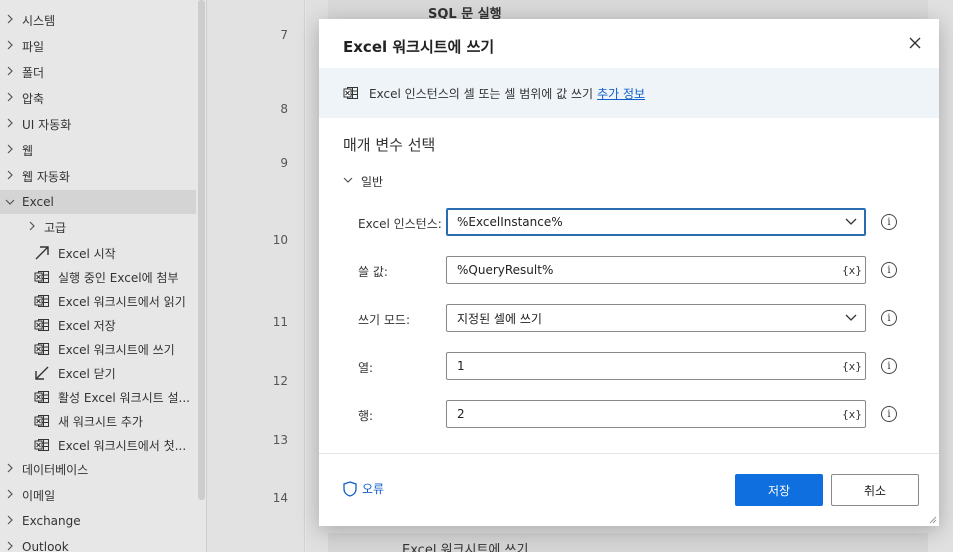 The width and height of the screenshot is (953, 552). Describe the element at coordinates (55, 227) in the screenshot. I see `tree-item-label: 고급` at that location.